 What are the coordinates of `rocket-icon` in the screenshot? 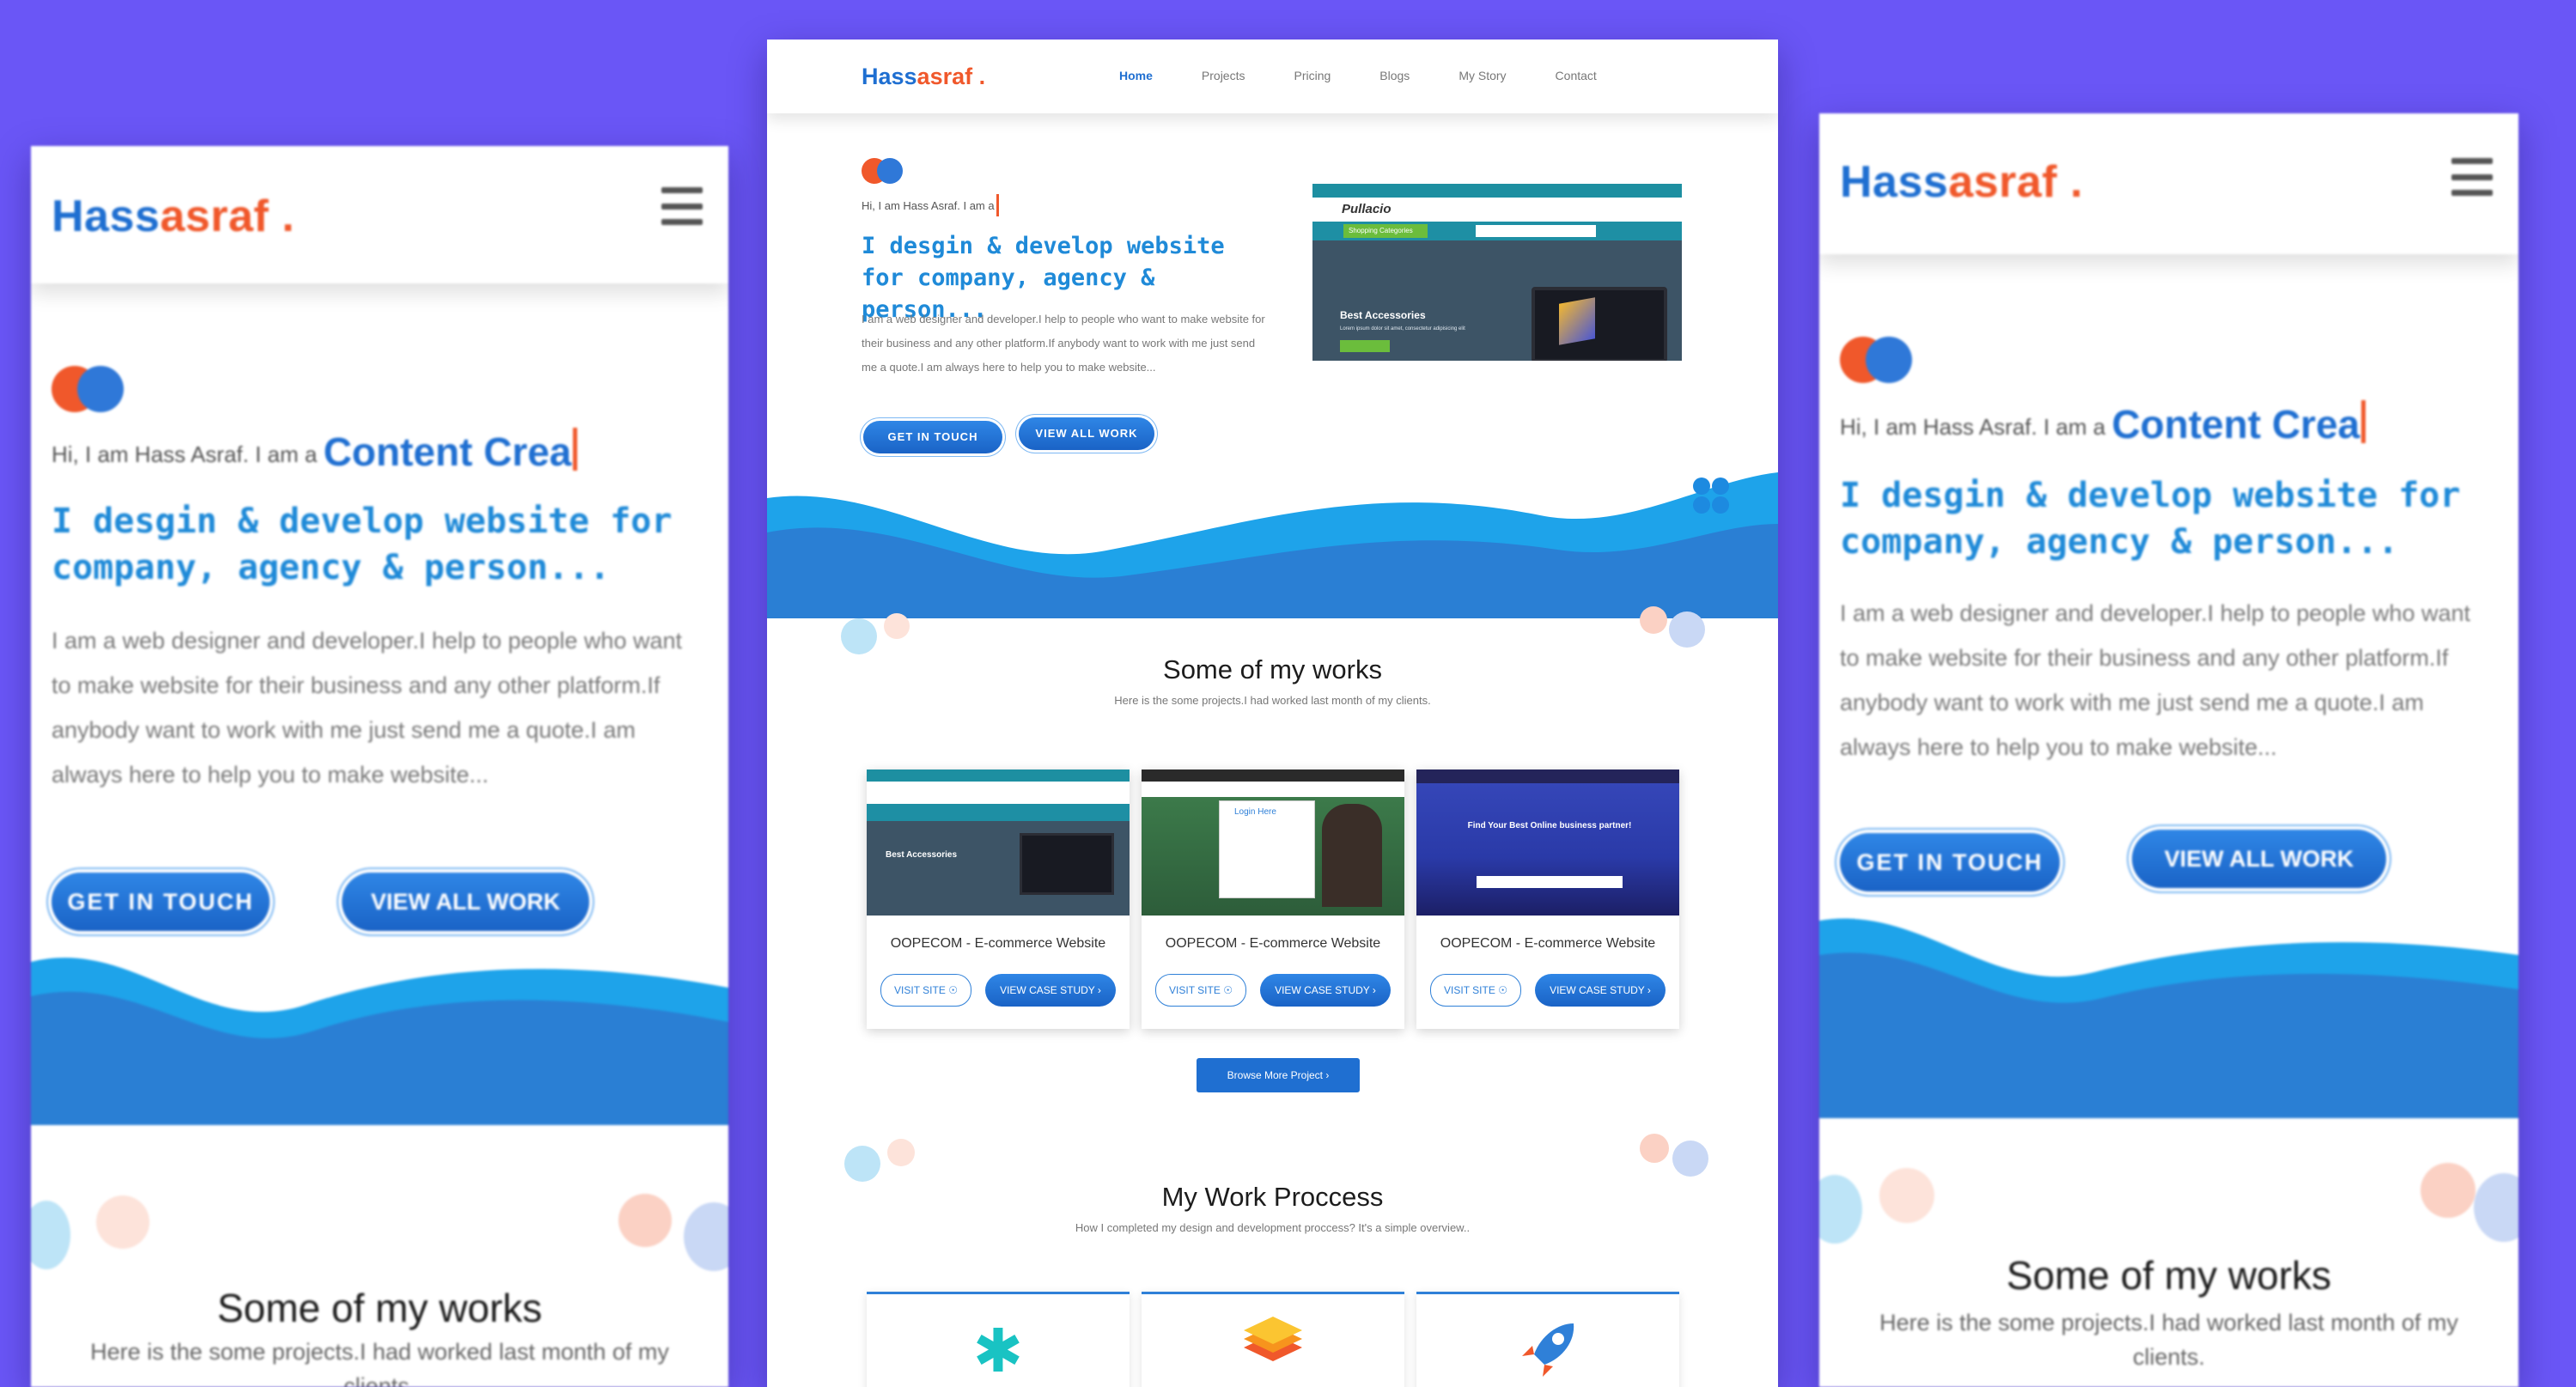 It's located at (1547, 1351).